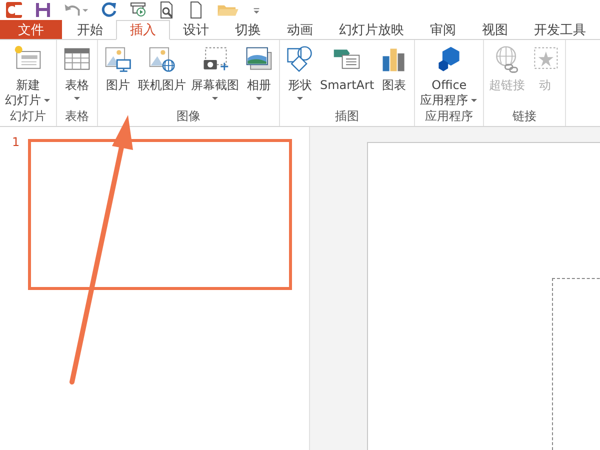 Image resolution: width=600 pixels, height=450 pixels. What do you see at coordinates (162, 76) in the screenshot?
I see `ribbon-button: 联机图片` at bounding box center [162, 76].